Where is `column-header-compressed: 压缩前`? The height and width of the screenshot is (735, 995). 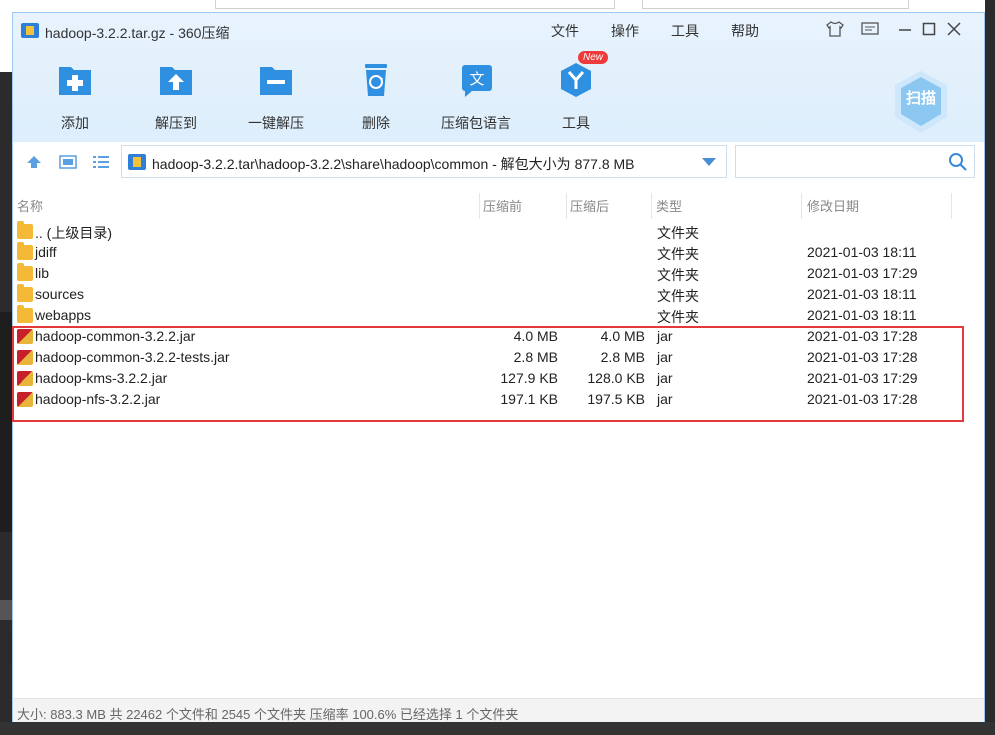
column-header-compressed: 压缩前 is located at coordinates (502, 207).